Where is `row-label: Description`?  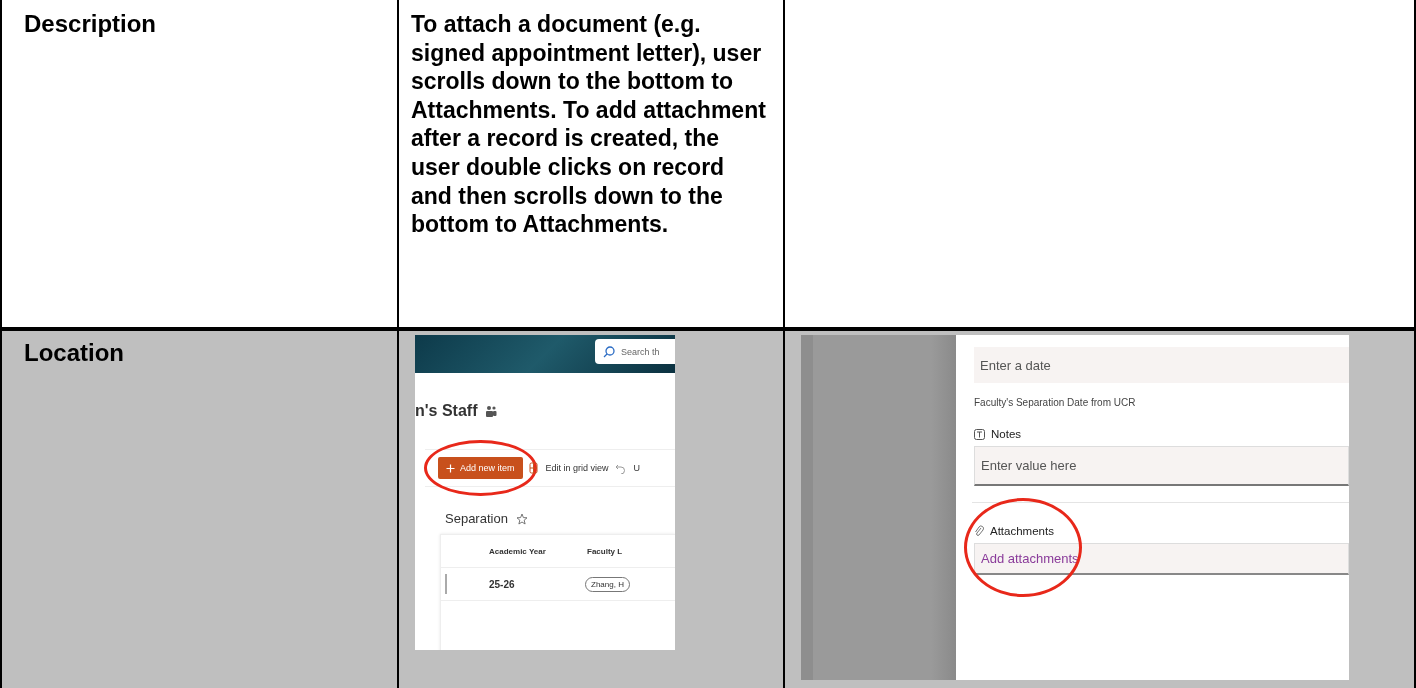
row-label: Description is located at coordinates (91, 24).